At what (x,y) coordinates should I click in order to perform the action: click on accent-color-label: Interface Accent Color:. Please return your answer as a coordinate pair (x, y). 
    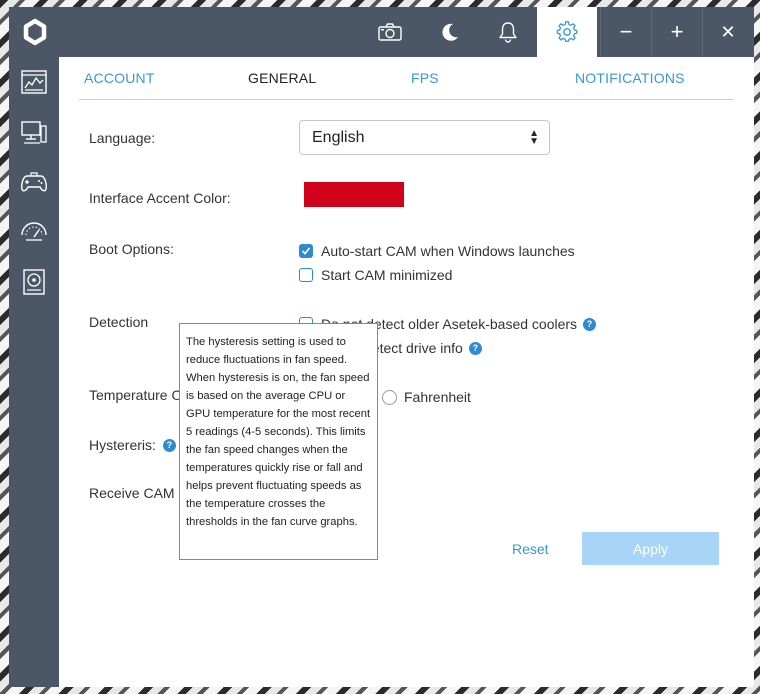
    Looking at the image, I should click on (160, 198).